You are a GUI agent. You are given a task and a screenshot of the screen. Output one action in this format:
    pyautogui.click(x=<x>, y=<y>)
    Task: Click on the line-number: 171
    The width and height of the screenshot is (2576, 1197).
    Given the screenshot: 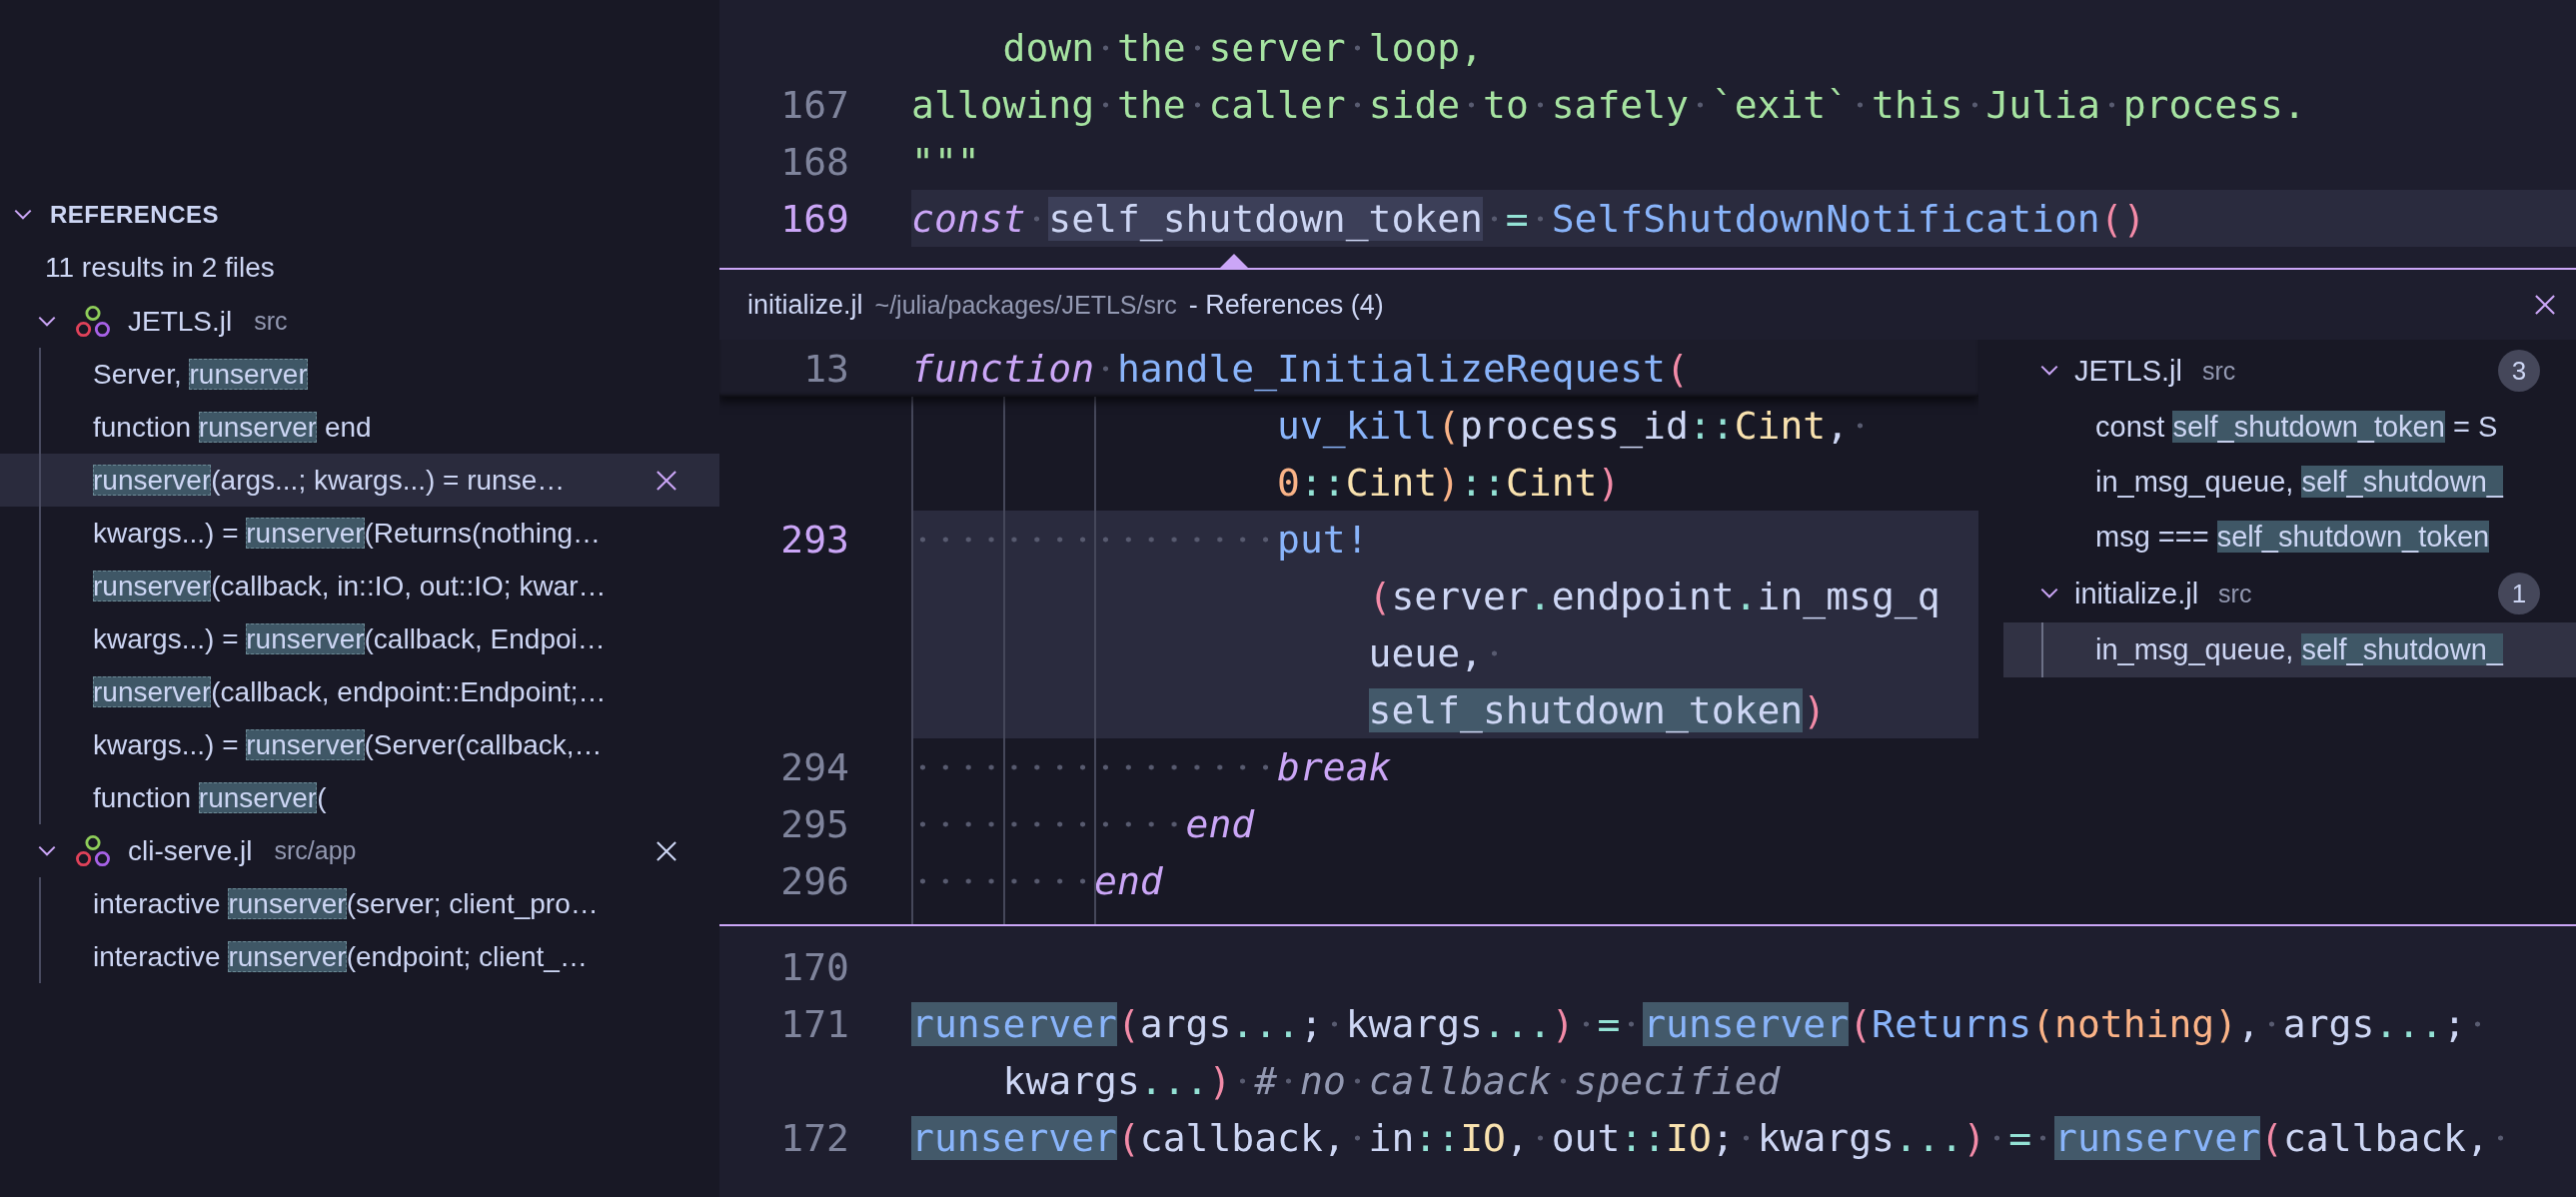 What is the action you would take?
    pyautogui.click(x=814, y=1024)
    